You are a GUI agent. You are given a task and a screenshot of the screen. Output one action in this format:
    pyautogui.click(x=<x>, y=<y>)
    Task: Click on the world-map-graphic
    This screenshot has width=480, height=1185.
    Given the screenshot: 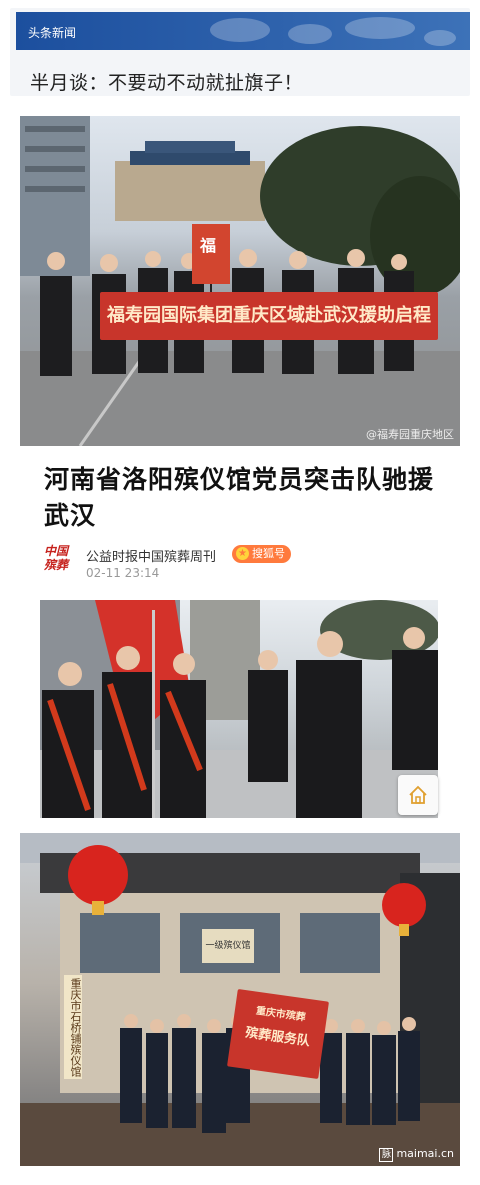 What is the action you would take?
    pyautogui.click(x=333, y=31)
    